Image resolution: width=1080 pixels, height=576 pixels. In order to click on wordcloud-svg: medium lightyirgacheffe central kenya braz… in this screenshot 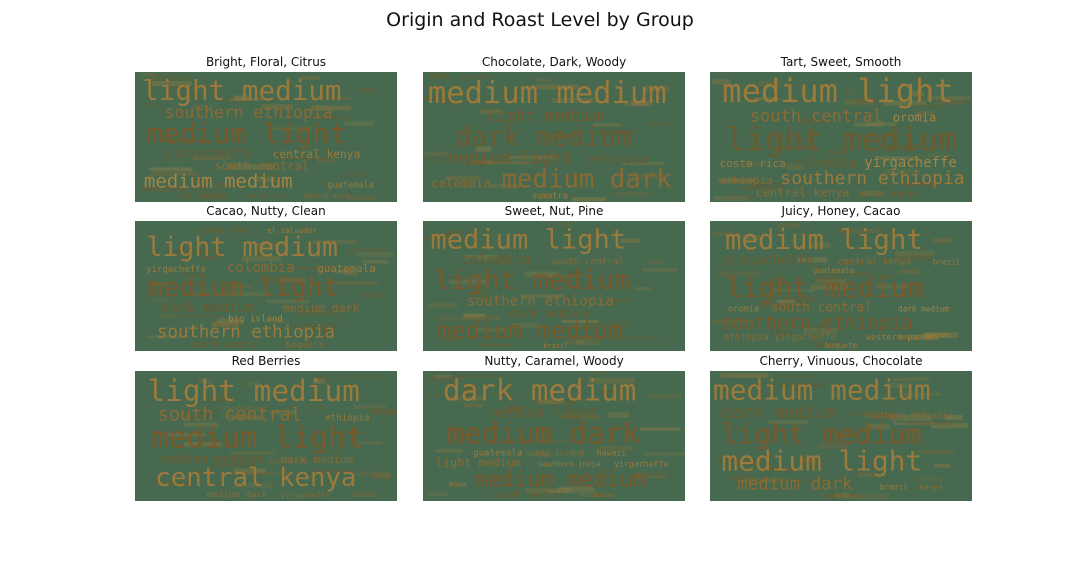, I will do `click(841, 286)`.